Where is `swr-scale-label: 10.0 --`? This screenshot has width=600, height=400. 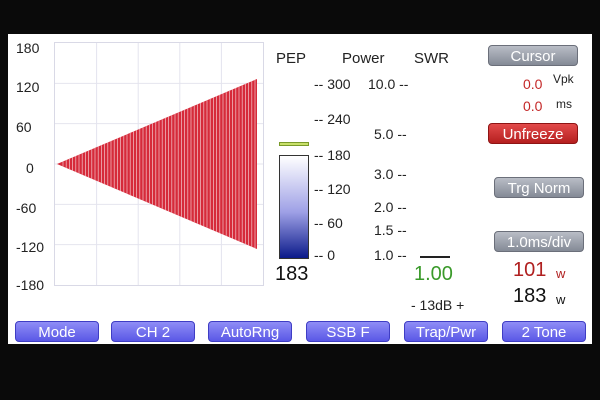 swr-scale-label: 10.0 -- is located at coordinates (388, 84).